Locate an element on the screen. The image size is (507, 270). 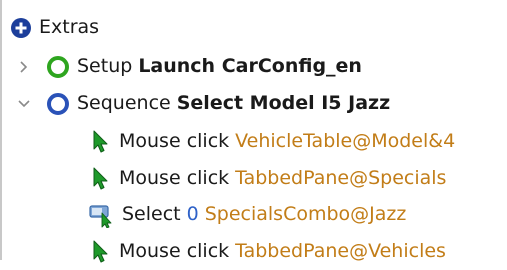
tree-node-extras: Extras is located at coordinates (54, 27).